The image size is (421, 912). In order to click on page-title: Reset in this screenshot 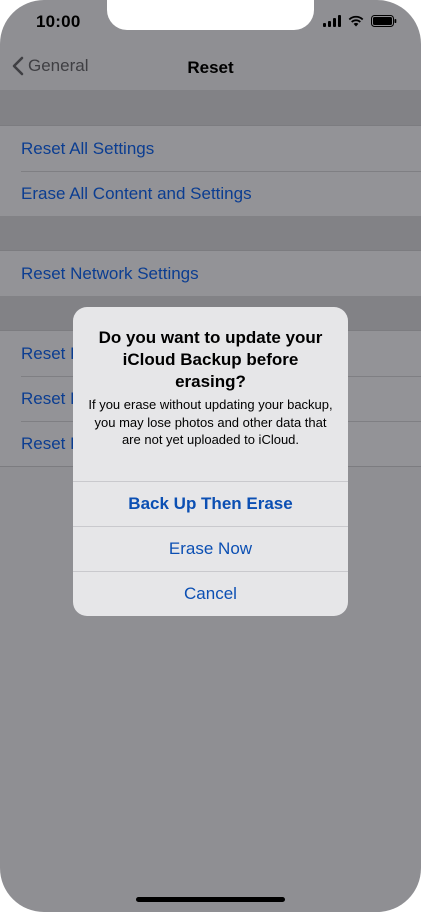, I will do `click(210, 67)`.